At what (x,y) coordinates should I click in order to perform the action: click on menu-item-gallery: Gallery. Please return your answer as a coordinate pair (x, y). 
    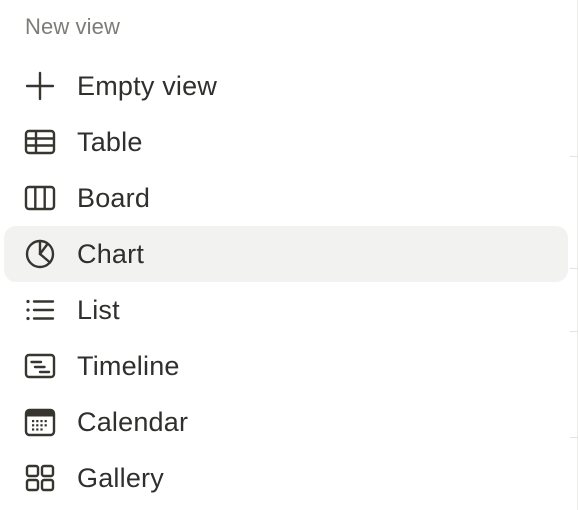
    Looking at the image, I should click on (289, 478).